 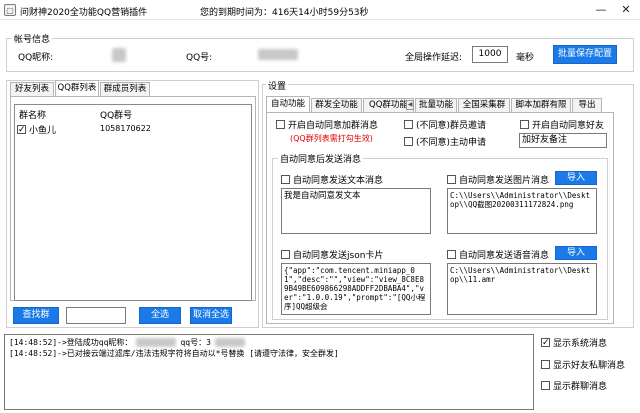 I want to click on window-title: 问财神2020全功能QQ营销插件, so click(x=84, y=13).